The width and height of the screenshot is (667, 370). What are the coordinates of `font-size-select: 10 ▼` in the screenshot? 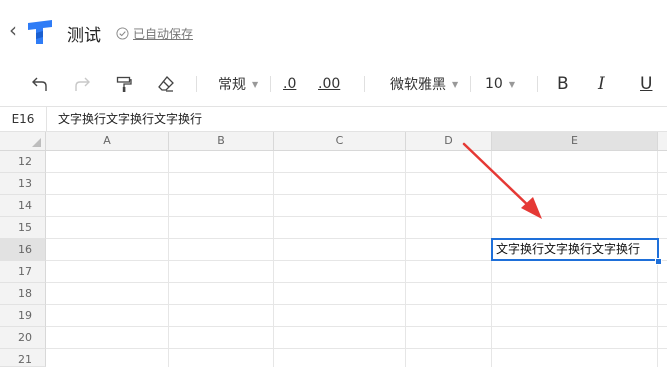 It's located at (500, 84).